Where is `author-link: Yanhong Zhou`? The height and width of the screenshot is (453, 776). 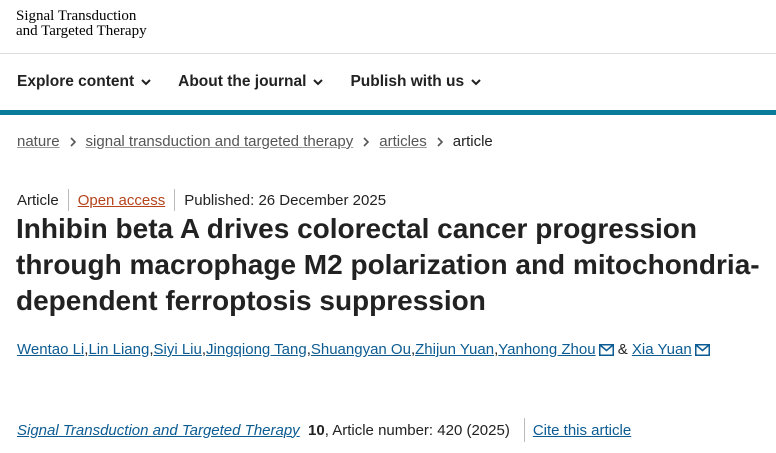 author-link: Yanhong Zhou is located at coordinates (546, 349).